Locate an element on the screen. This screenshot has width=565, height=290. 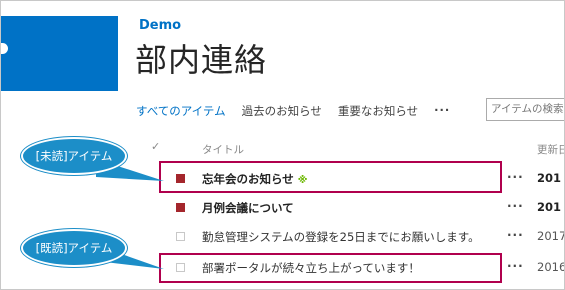
tab-all-items: すべてのアイテム is located at coordinates (181, 111).